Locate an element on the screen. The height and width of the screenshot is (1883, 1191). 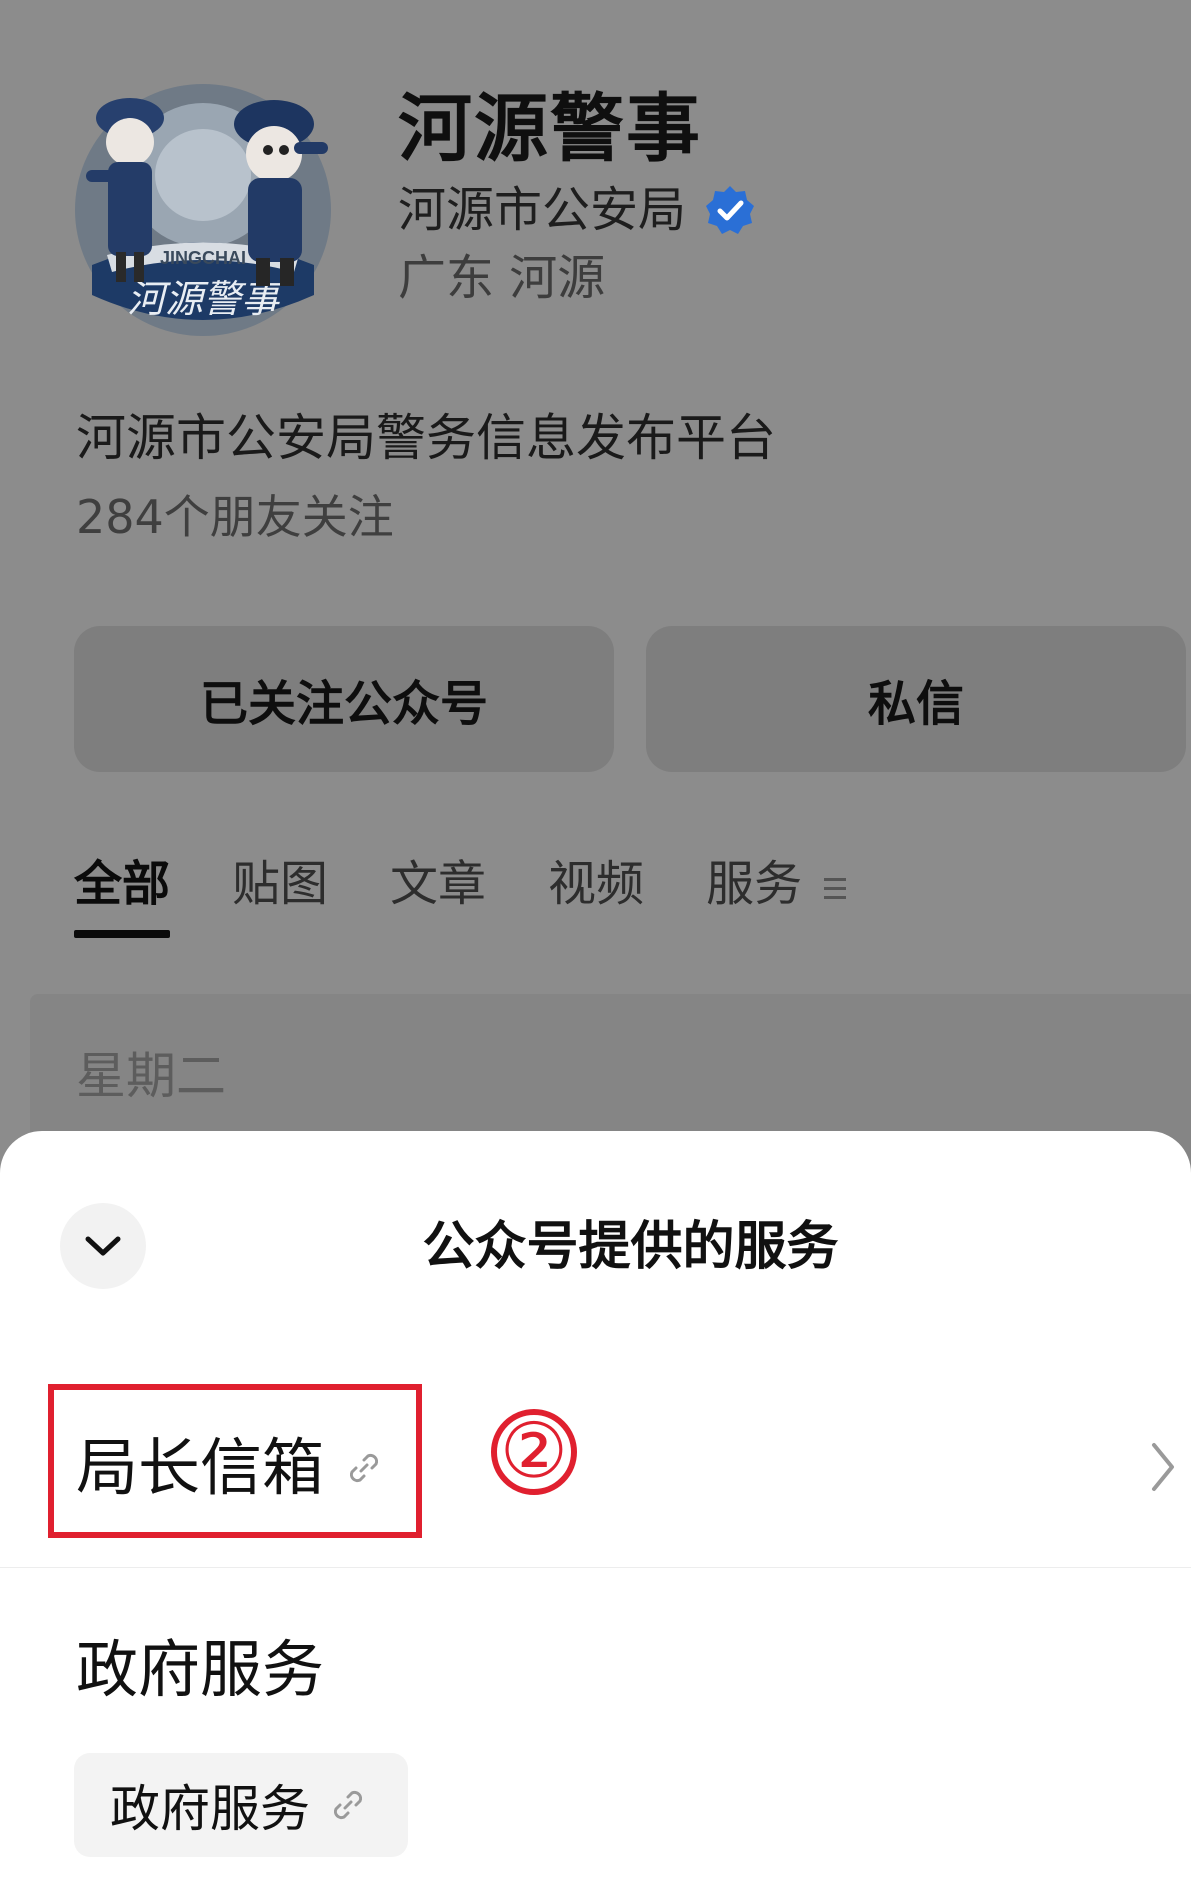
feed-date-label: 星期二 is located at coordinates (151, 1076).